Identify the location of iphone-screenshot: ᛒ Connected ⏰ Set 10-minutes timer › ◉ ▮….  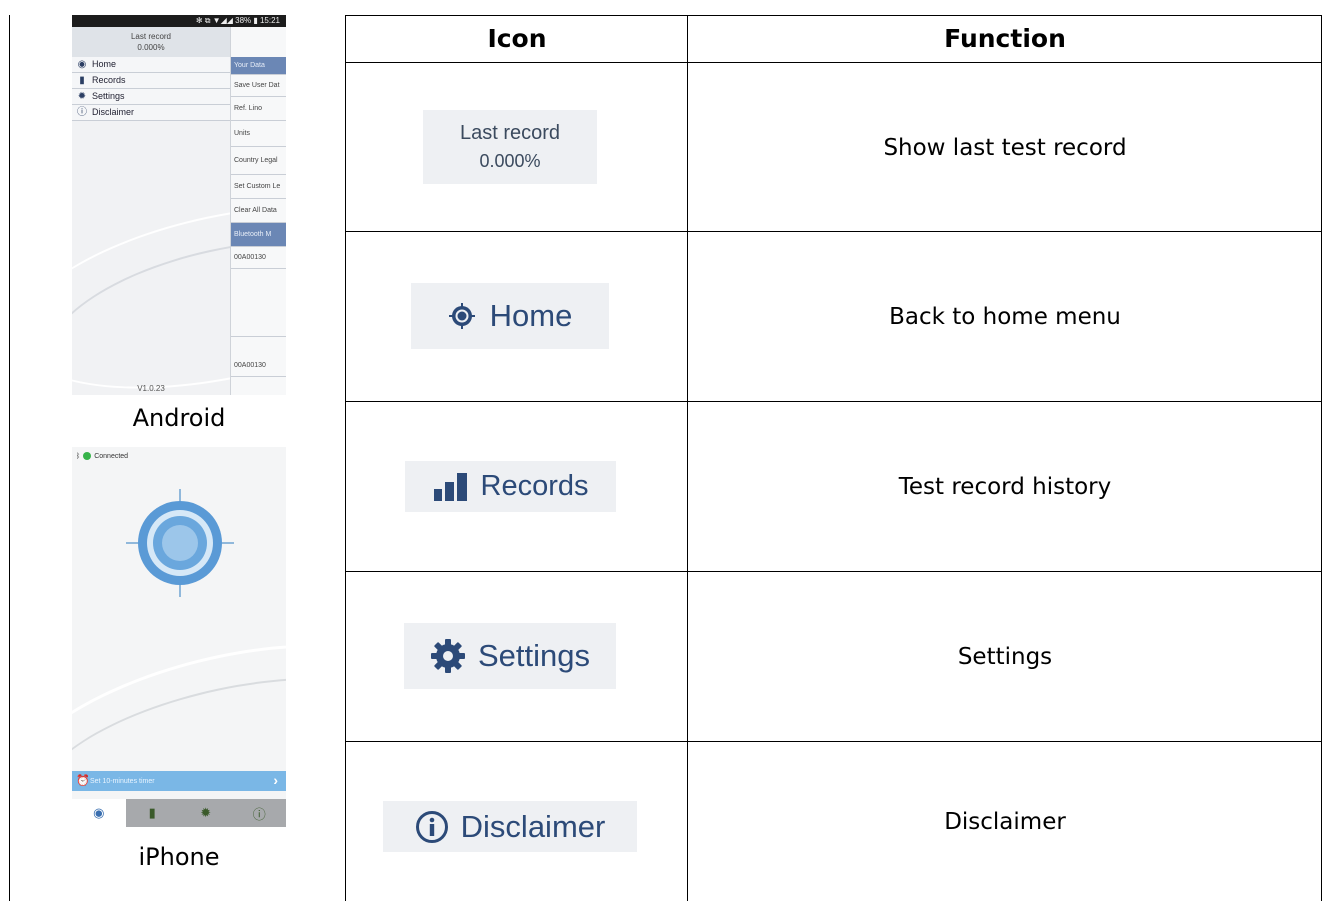
(179, 637).